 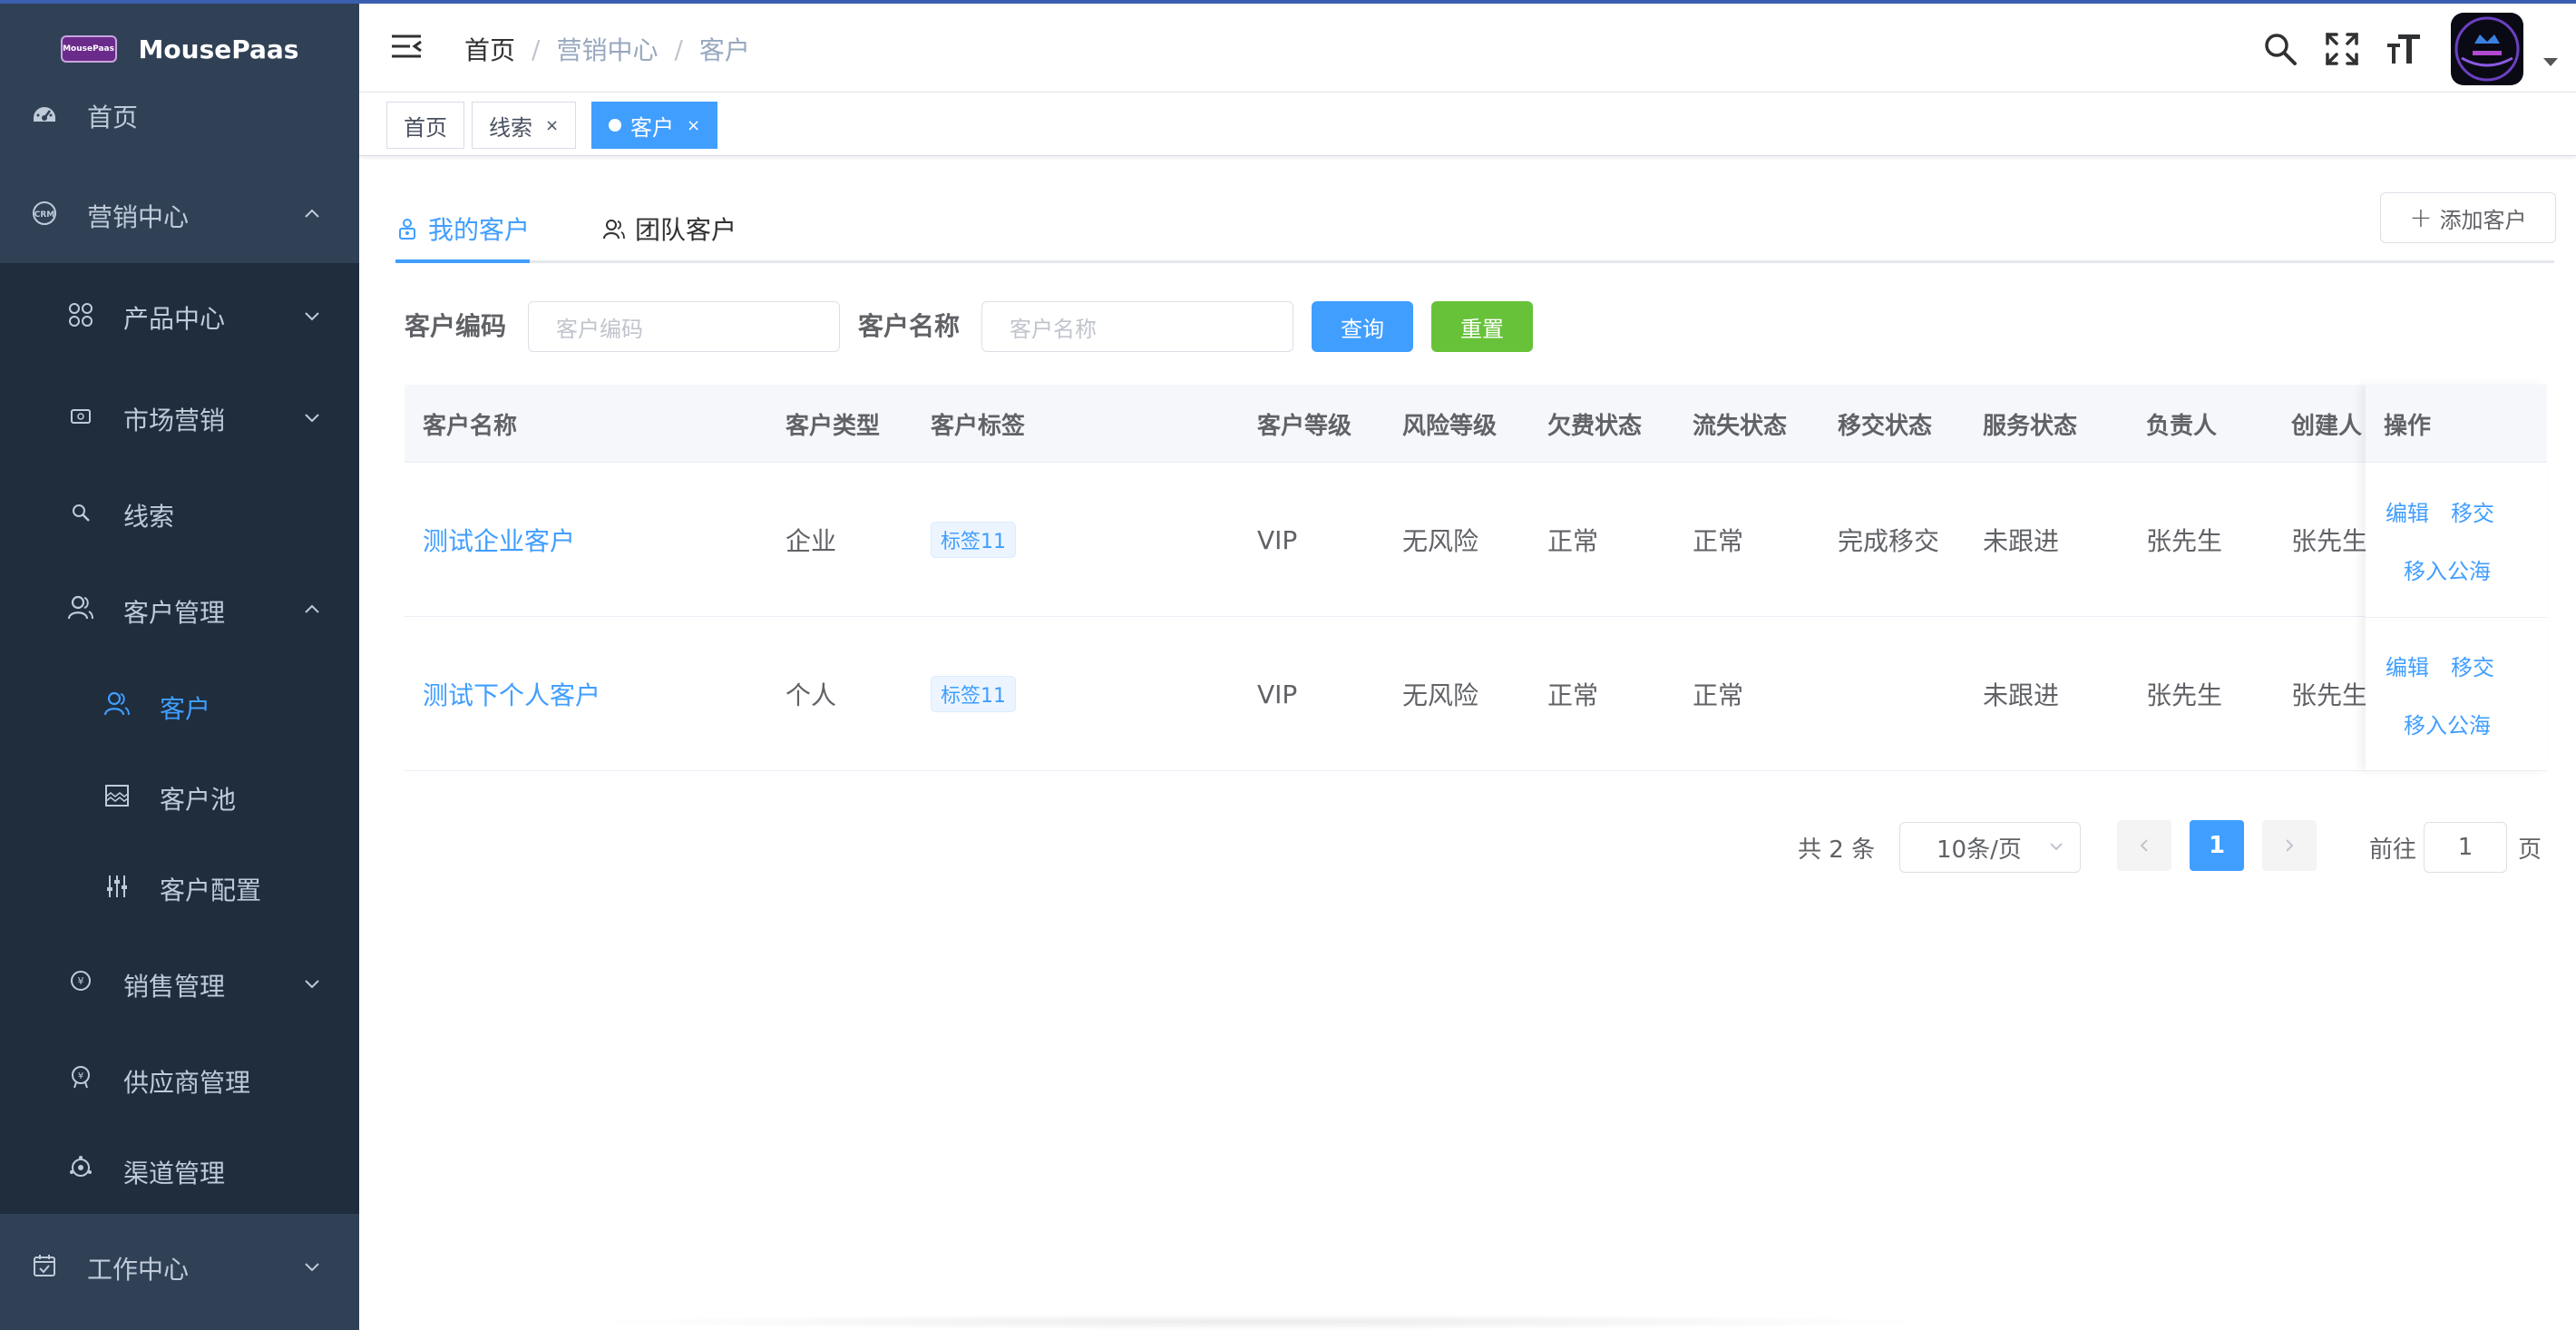 What do you see at coordinates (978, 426) in the screenshot?
I see `column-header: 客户标签` at bounding box center [978, 426].